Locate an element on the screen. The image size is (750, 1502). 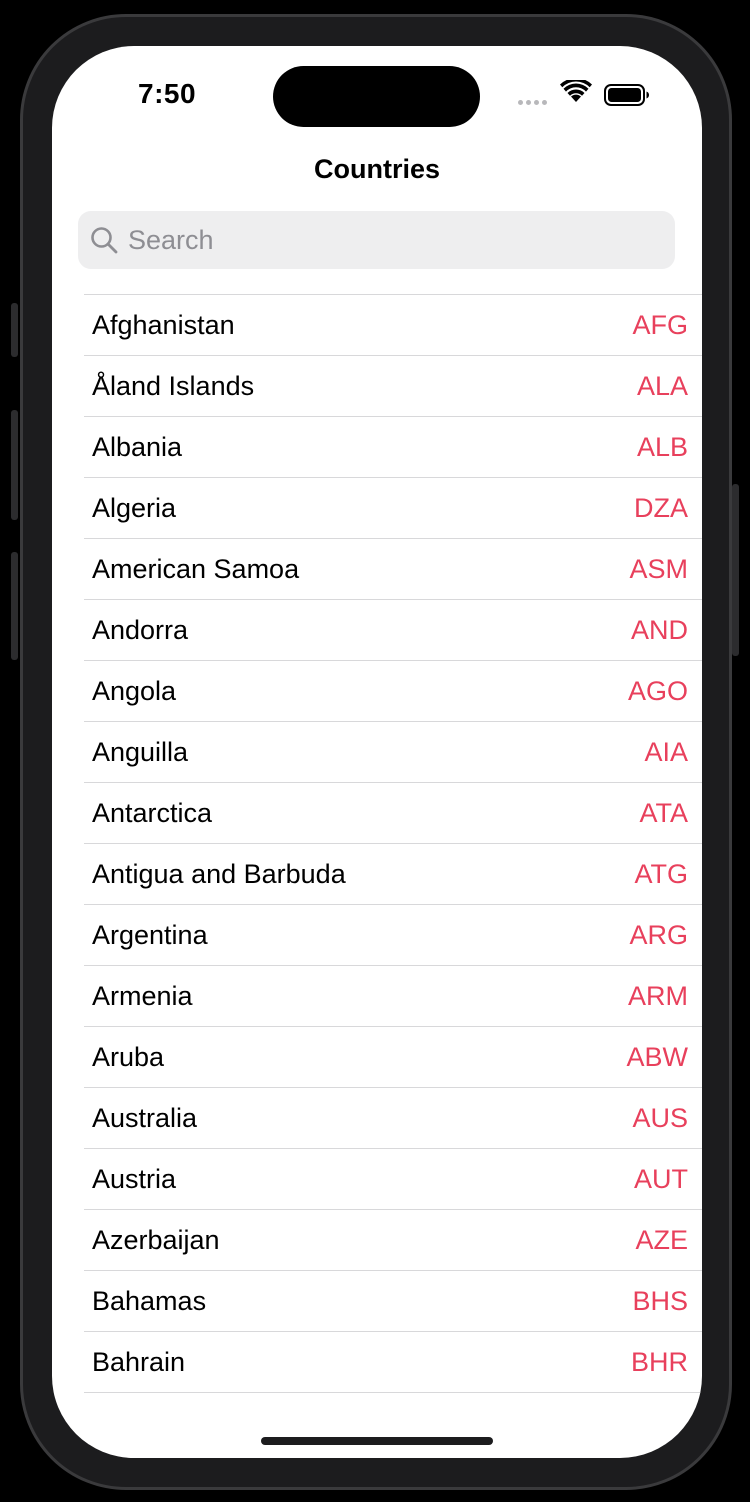
country-name: American Samoa is located at coordinates (196, 568).